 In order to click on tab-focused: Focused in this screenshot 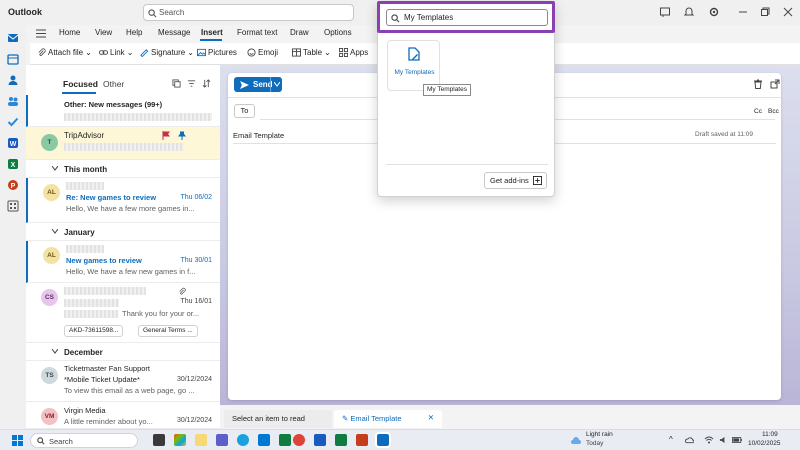, I will do `click(80, 84)`.